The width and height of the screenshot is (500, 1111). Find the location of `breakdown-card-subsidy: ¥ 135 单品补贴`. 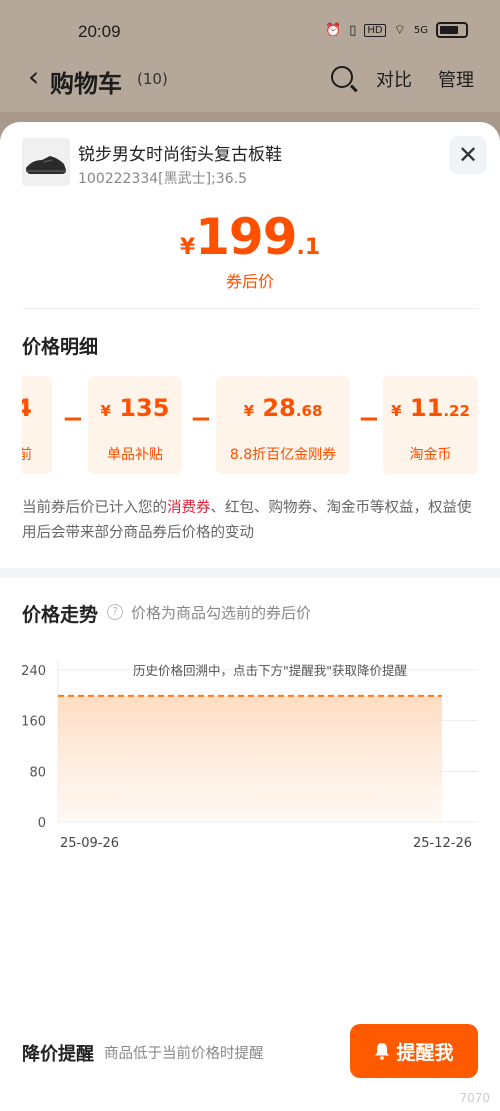

breakdown-card-subsidy: ¥ 135 单品补贴 is located at coordinates (135, 425).